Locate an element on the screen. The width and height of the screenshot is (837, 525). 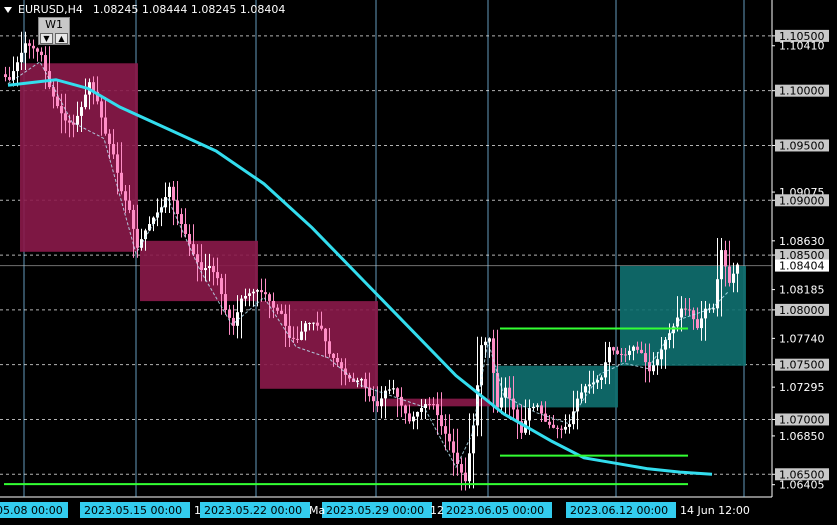
price-label: 1.09500 is located at coordinates (802, 145).